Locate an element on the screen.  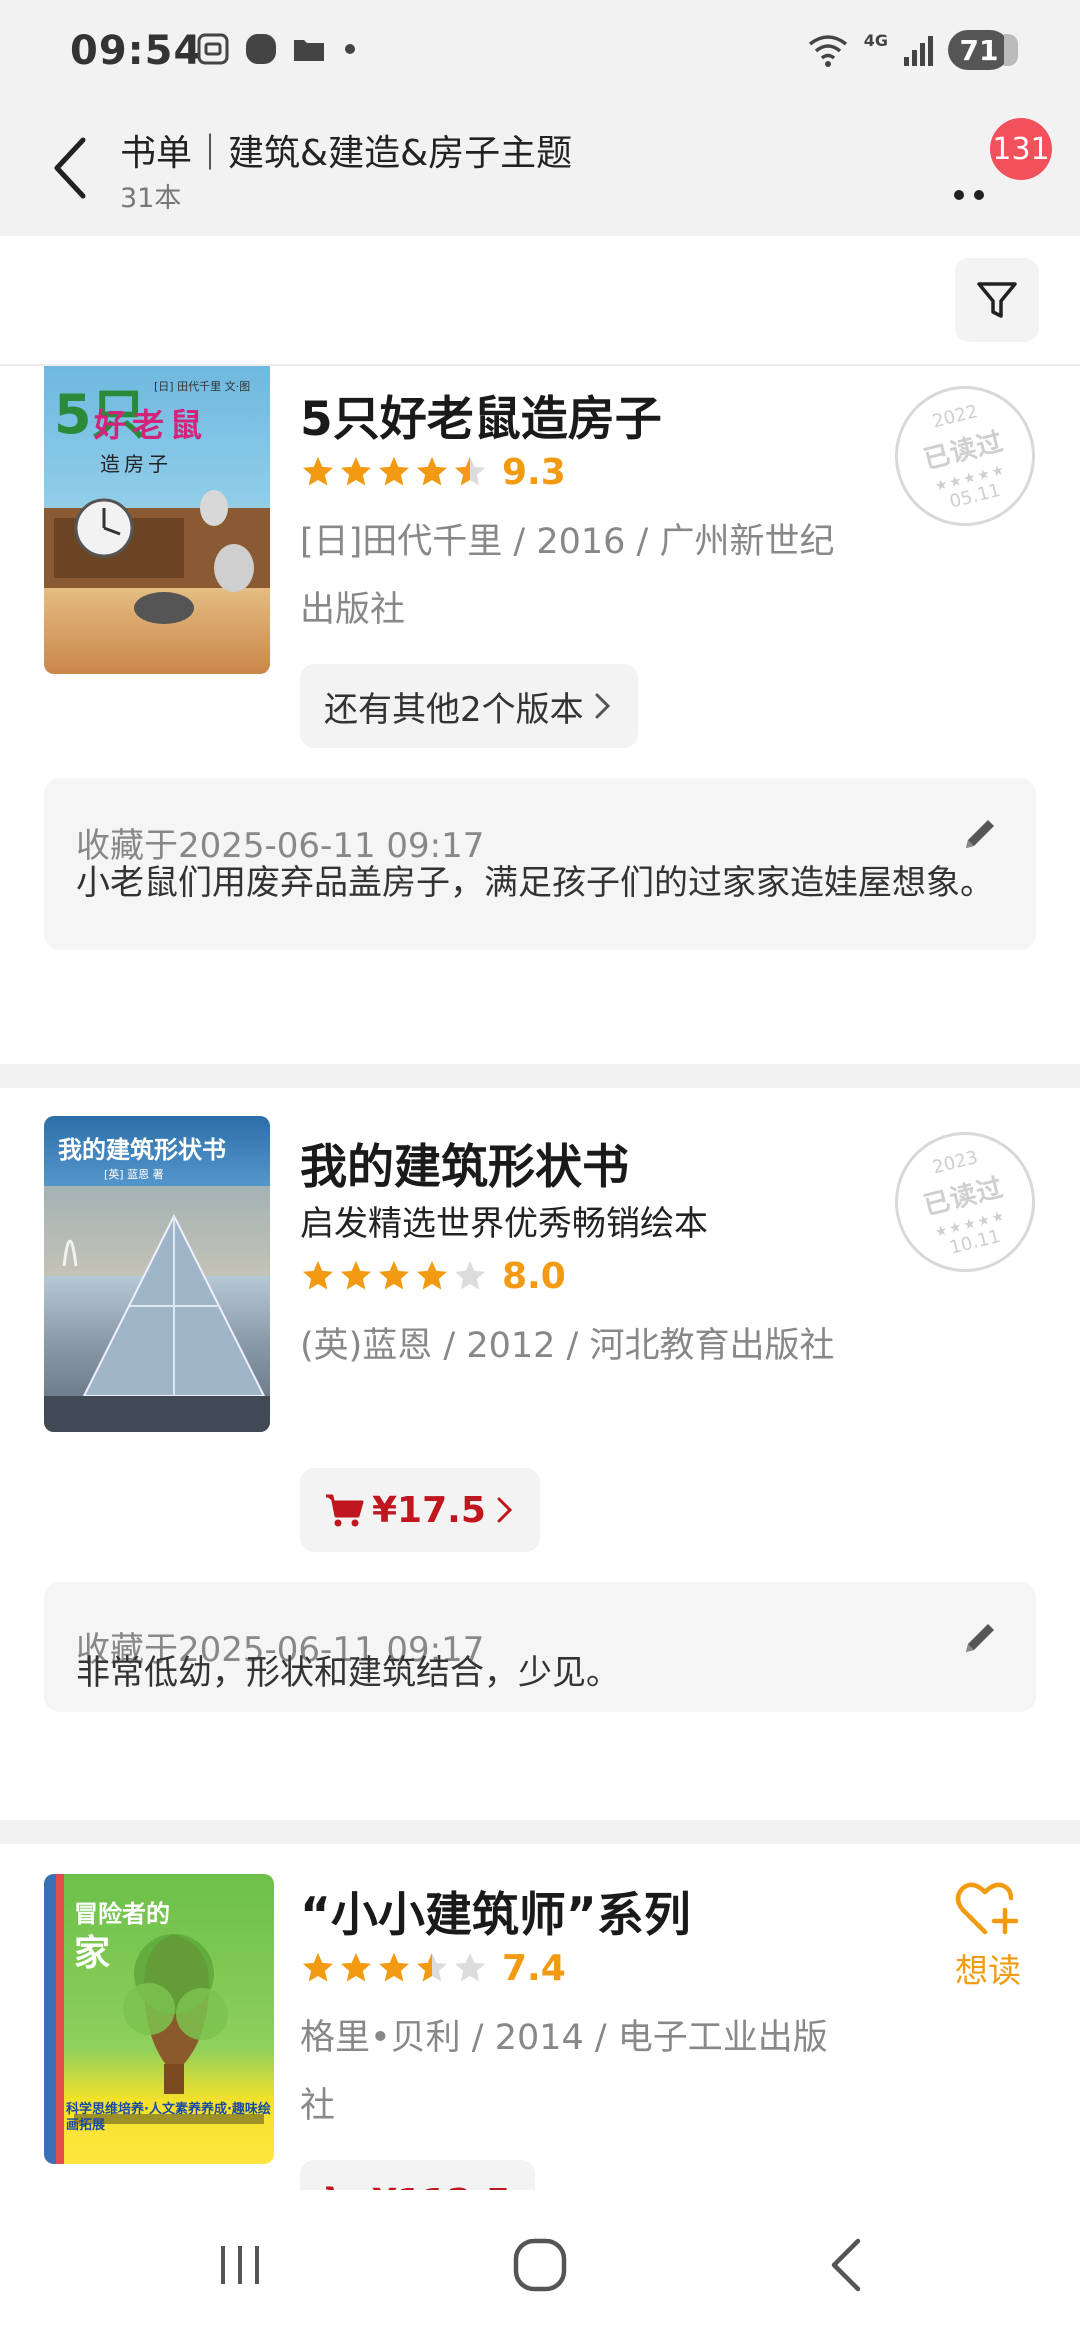
home-button is located at coordinates (540, 2265).